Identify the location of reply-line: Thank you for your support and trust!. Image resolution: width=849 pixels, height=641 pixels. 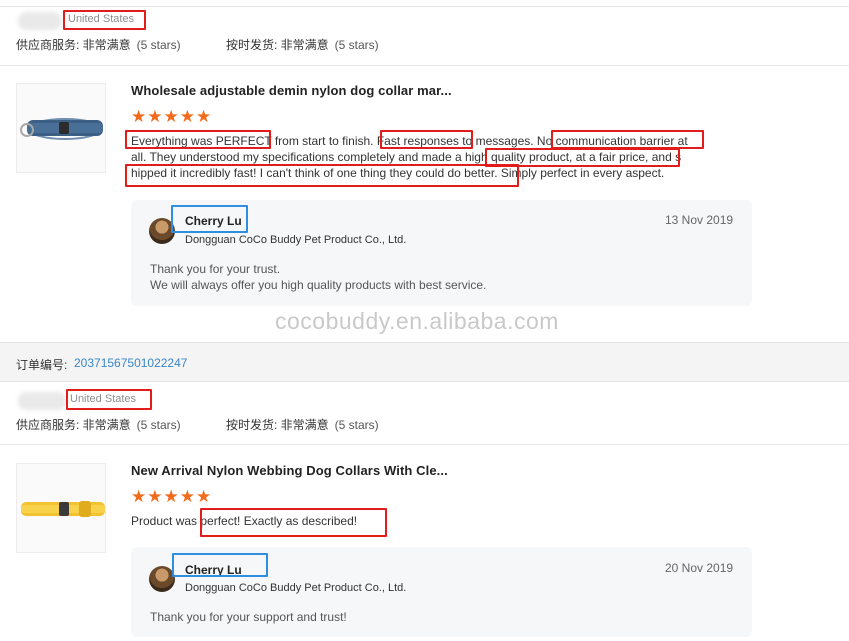
(248, 617).